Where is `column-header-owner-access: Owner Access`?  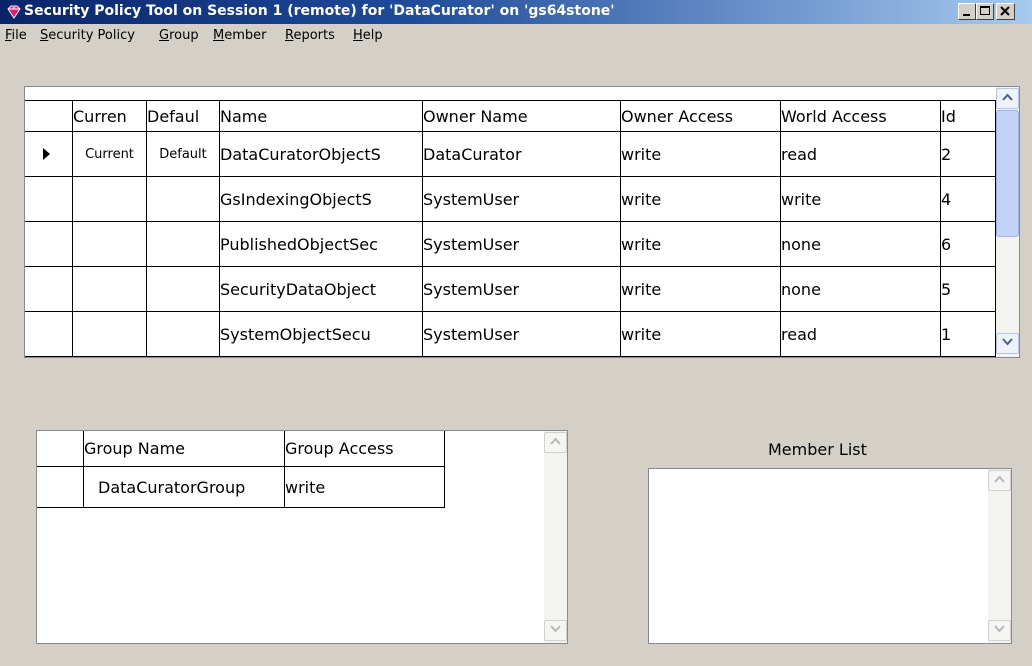
column-header-owner-access: Owner Access is located at coordinates (700, 116).